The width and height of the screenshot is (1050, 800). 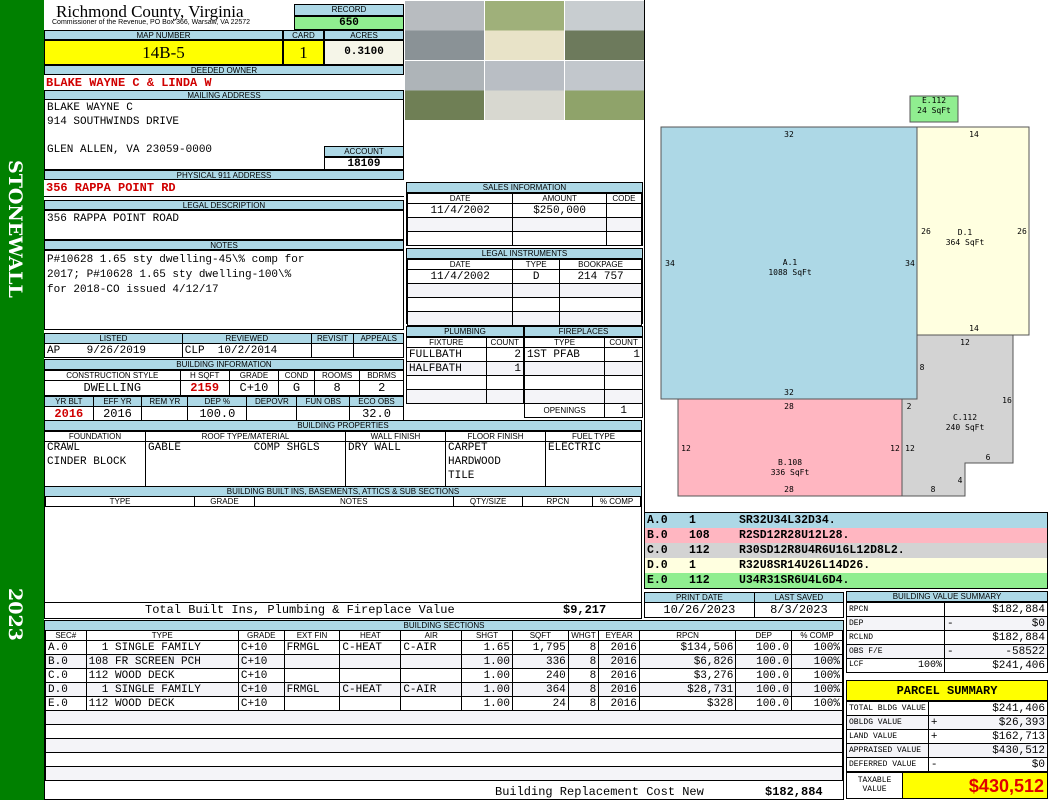 I want to click on table-row: HALFBATH 1, so click(x=465, y=368).